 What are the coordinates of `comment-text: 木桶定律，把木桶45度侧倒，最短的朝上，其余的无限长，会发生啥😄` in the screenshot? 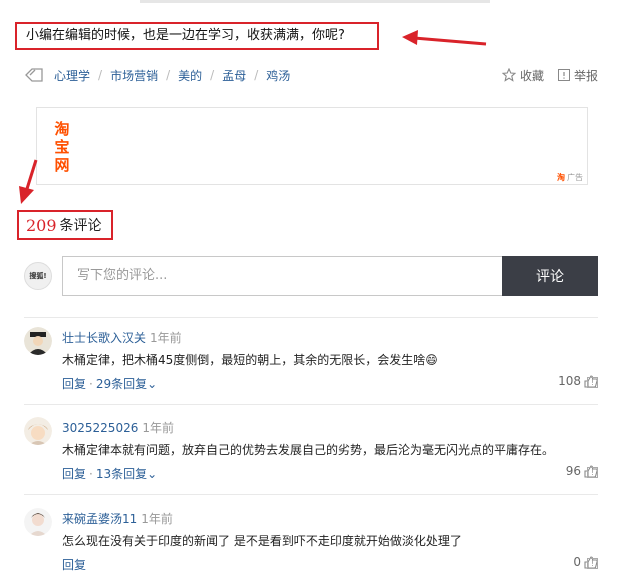 It's located at (250, 359).